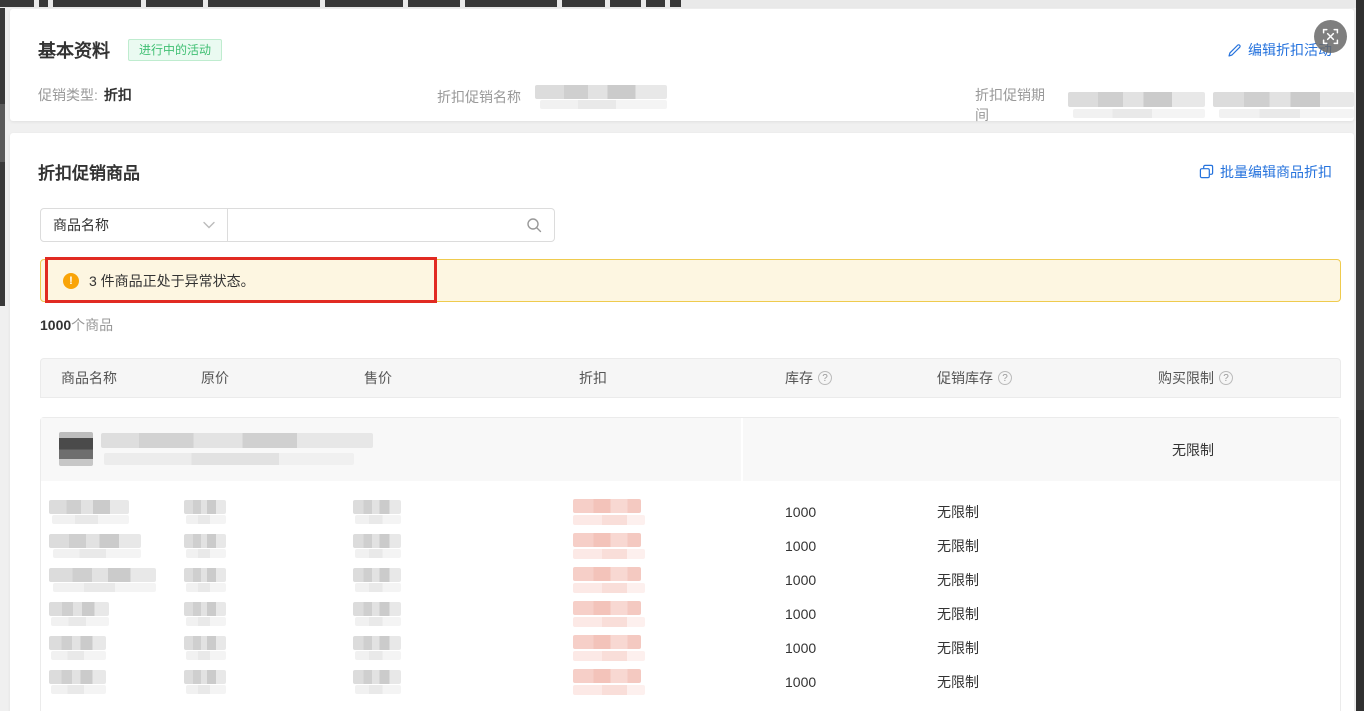 The width and height of the screenshot is (1364, 711). What do you see at coordinates (1206, 171) in the screenshot?
I see `copy-stack-icon` at bounding box center [1206, 171].